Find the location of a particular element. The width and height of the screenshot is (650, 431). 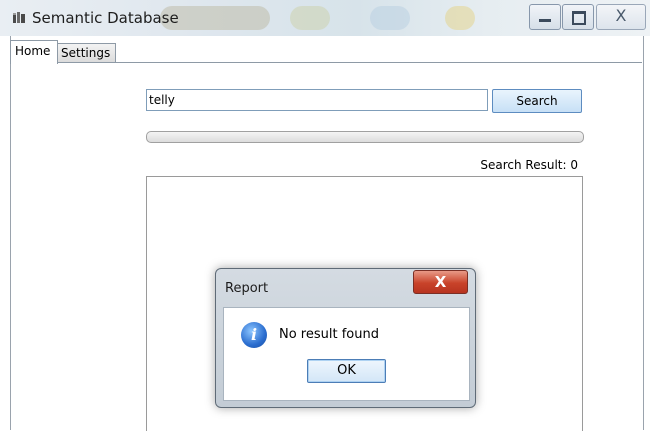

search-result-count: Search Result: 0 is located at coordinates (529, 165).